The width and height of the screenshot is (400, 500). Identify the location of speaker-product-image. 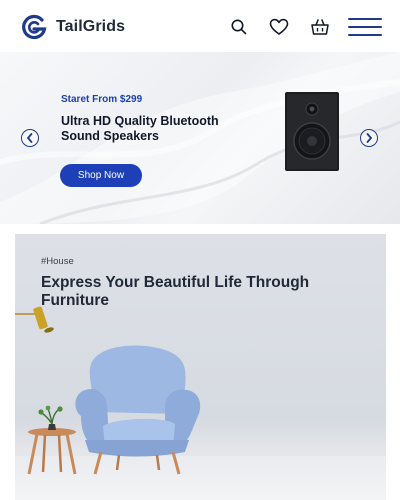
(312, 131).